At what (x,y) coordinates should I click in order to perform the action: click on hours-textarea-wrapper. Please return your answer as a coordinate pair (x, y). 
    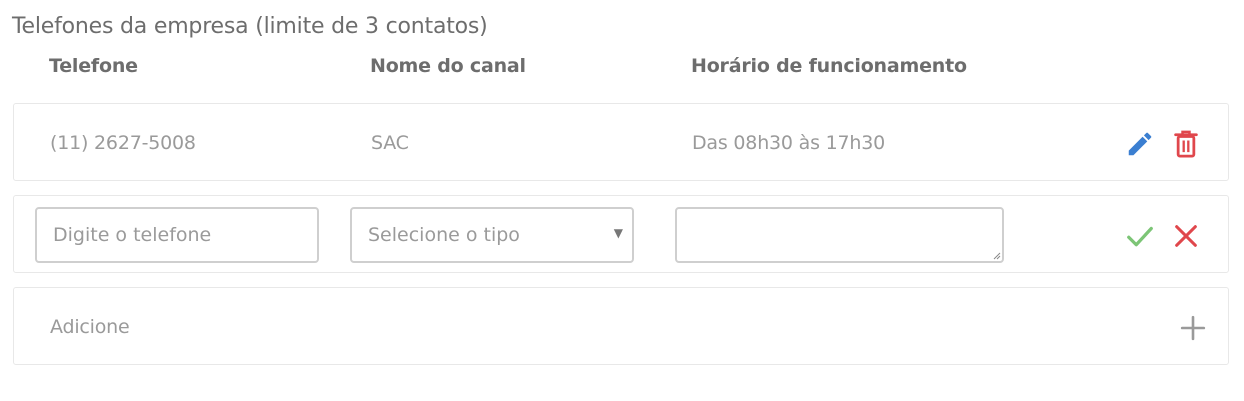
    Looking at the image, I should click on (839, 235).